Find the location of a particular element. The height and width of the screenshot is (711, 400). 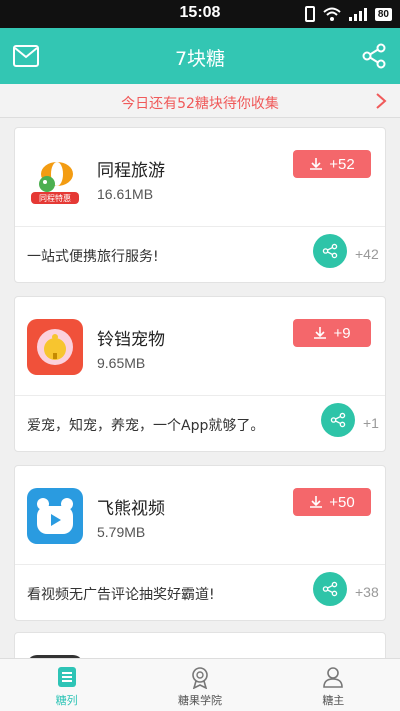

tab-label: 糖列 is located at coordinates (66, 700).